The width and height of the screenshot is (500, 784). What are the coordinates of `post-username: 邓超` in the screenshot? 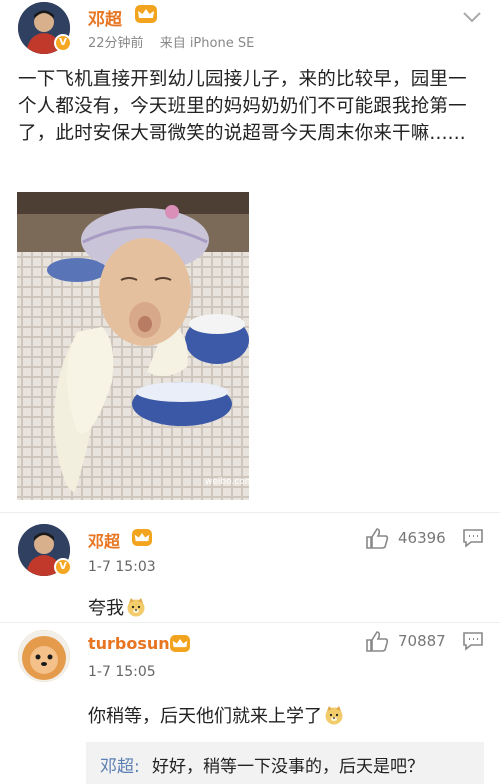 It's located at (105, 17).